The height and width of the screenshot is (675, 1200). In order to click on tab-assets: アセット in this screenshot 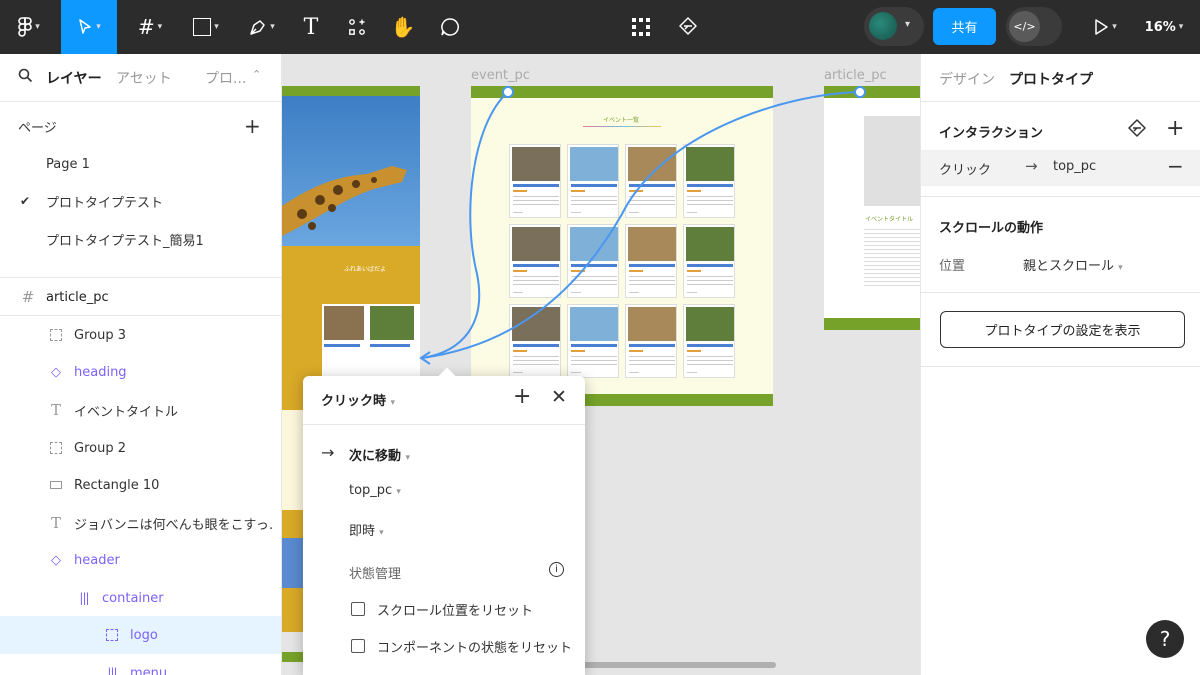, I will do `click(144, 78)`.